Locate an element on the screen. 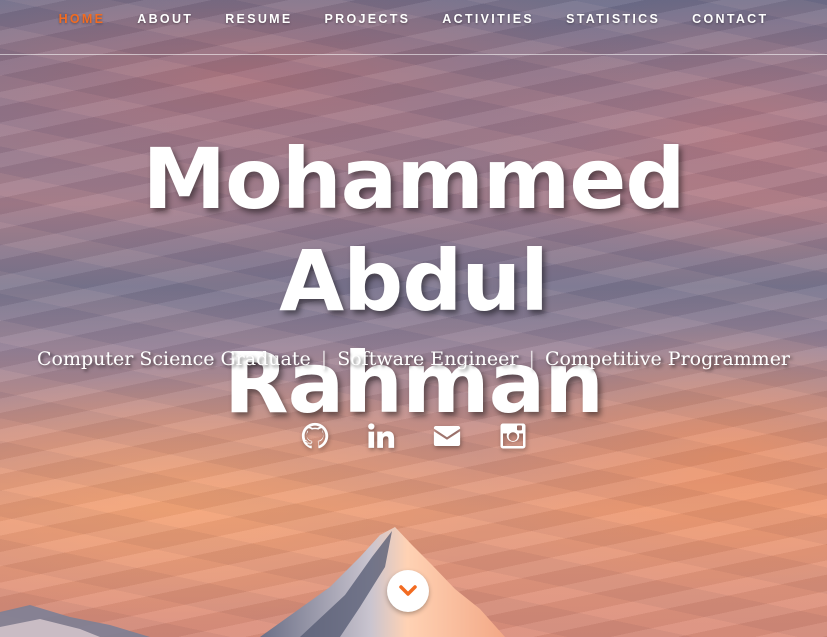 This screenshot has width=827, height=637. role-2: Software Engineer is located at coordinates (428, 359).